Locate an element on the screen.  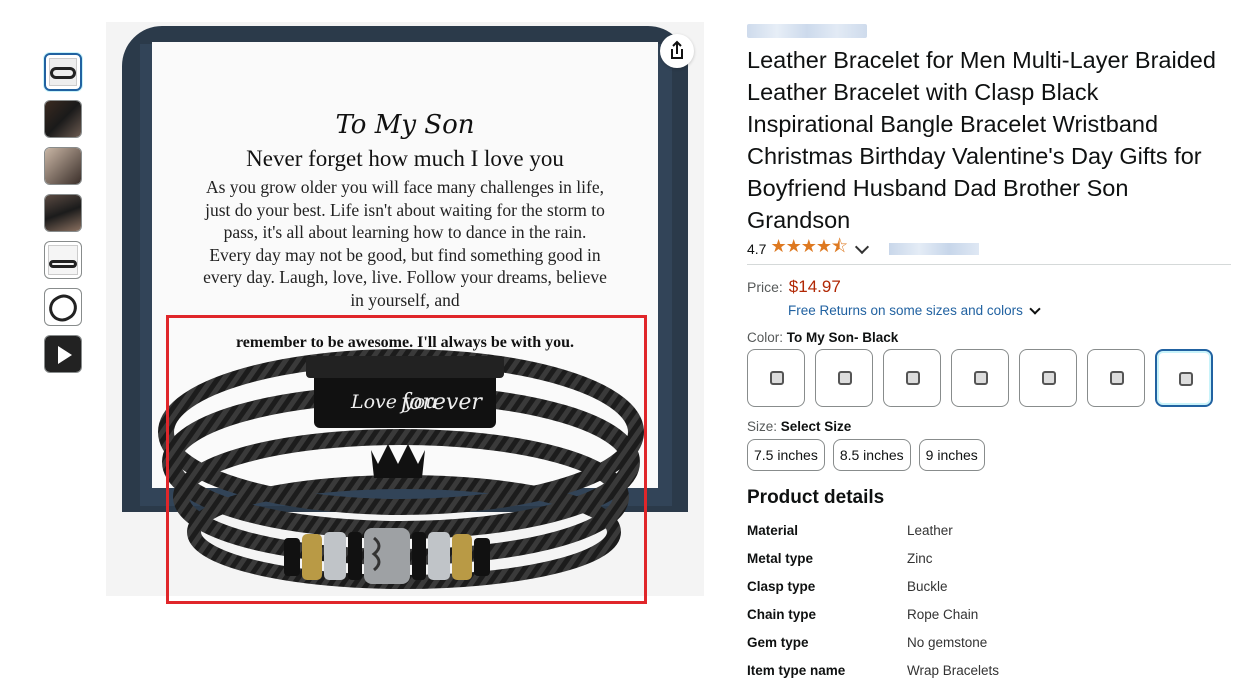
share-icon is located at coordinates (677, 49).